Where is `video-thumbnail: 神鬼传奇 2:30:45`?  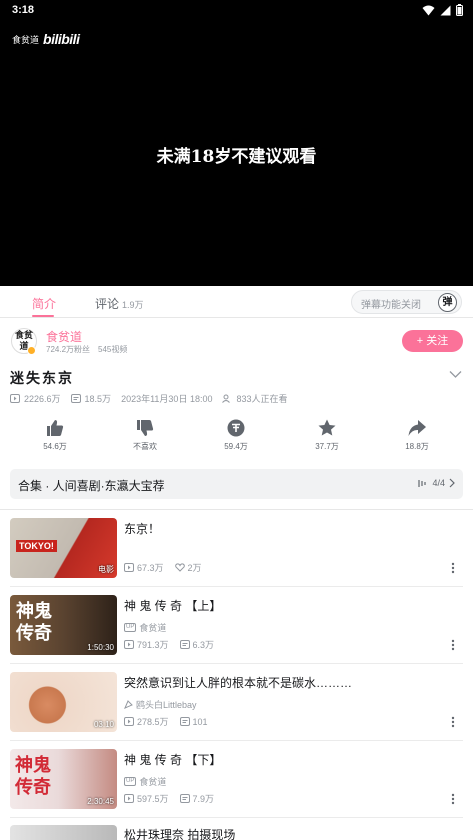 video-thumbnail: 神鬼传奇 2:30:45 is located at coordinates (63, 779).